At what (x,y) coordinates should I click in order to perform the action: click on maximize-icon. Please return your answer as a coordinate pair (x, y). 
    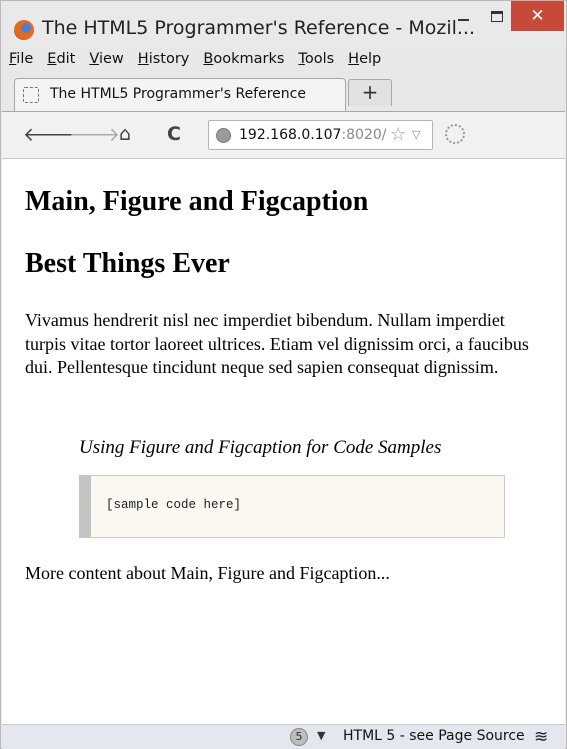
    Looking at the image, I should click on (497, 16).